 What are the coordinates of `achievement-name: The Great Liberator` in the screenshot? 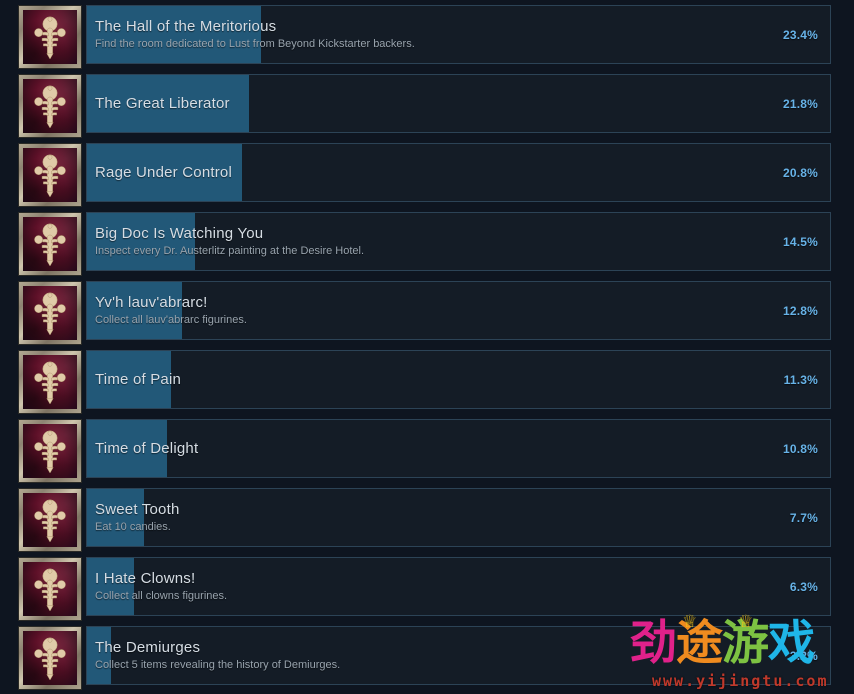 It's located at (162, 103).